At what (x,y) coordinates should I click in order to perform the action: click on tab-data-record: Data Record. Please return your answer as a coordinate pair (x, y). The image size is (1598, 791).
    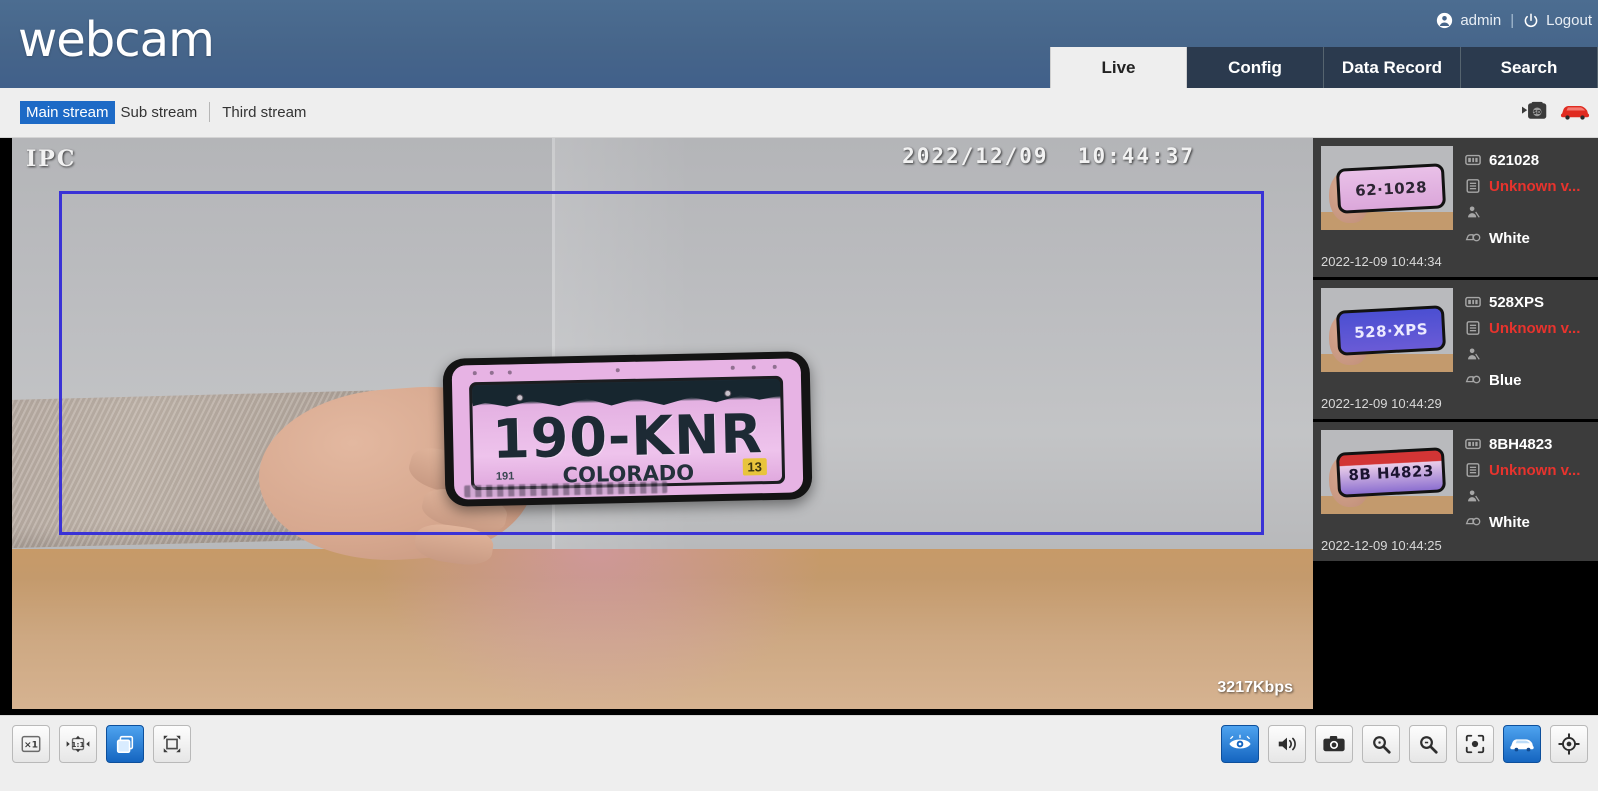
    Looking at the image, I should click on (1392, 67).